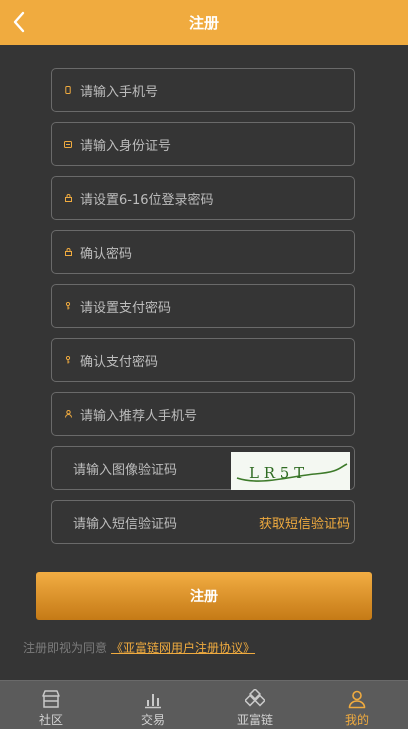 The image size is (408, 729). Describe the element at coordinates (119, 362) in the screenshot. I see `confirm-pay-password-placeholder: 确认支付密码` at that location.